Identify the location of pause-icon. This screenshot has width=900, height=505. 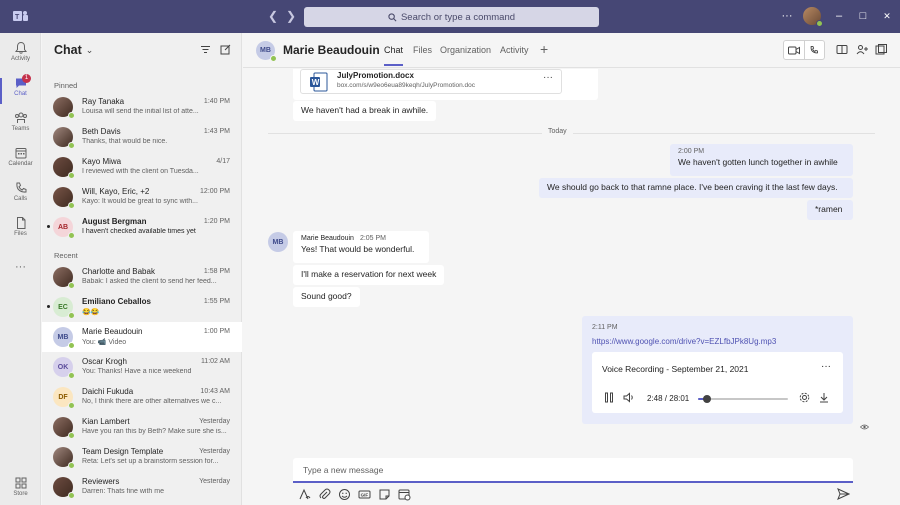
(609, 397).